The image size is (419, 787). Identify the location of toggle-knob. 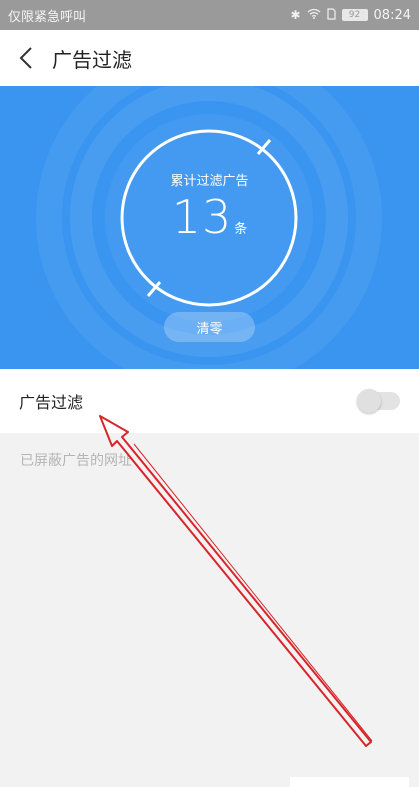
(369, 401).